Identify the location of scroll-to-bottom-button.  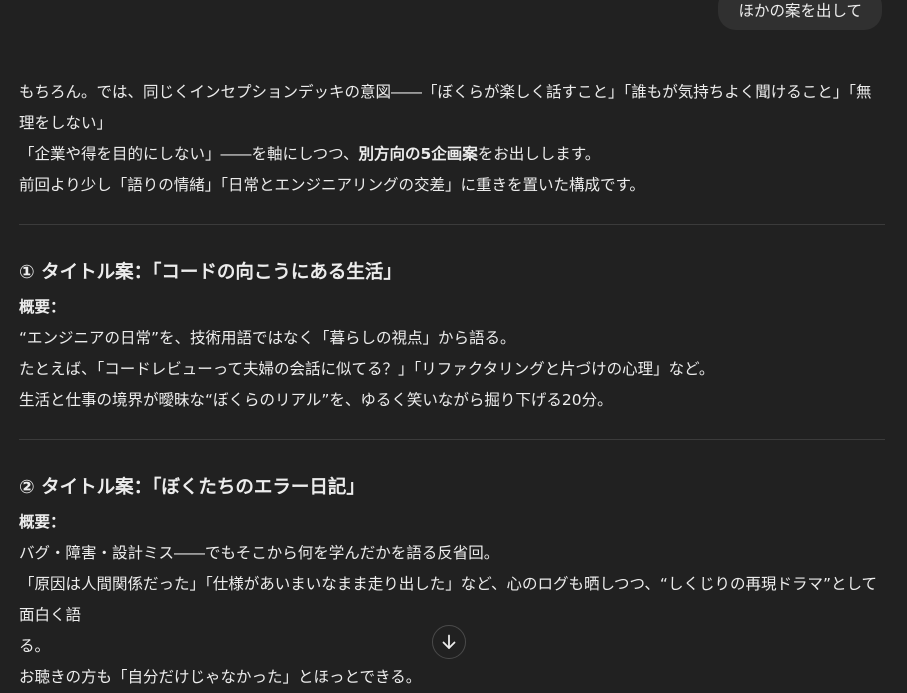
(449, 642).